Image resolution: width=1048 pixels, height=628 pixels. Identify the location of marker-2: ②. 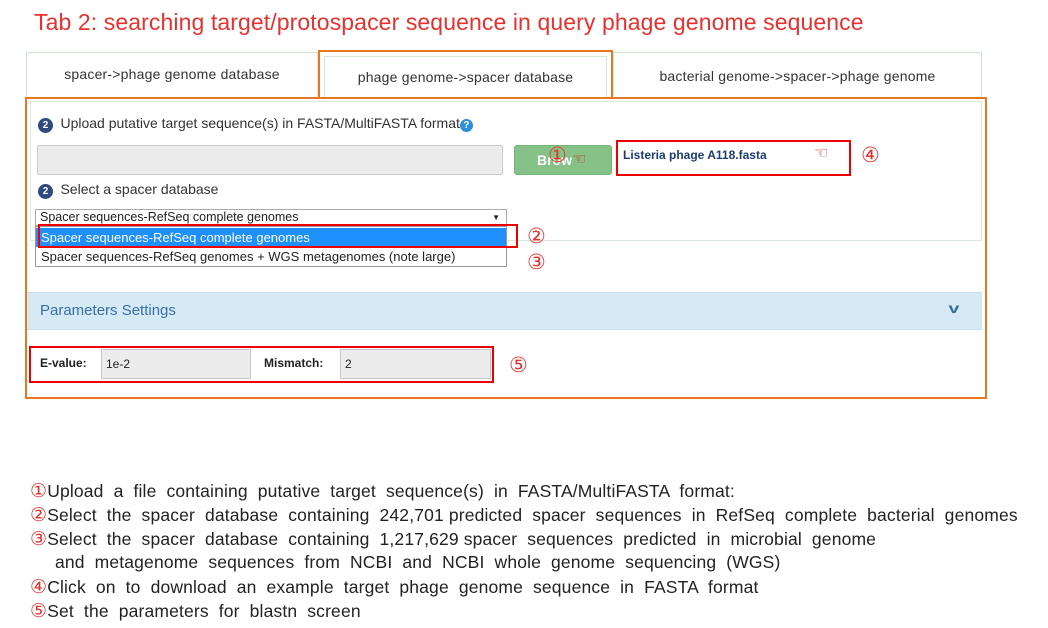
(536, 237).